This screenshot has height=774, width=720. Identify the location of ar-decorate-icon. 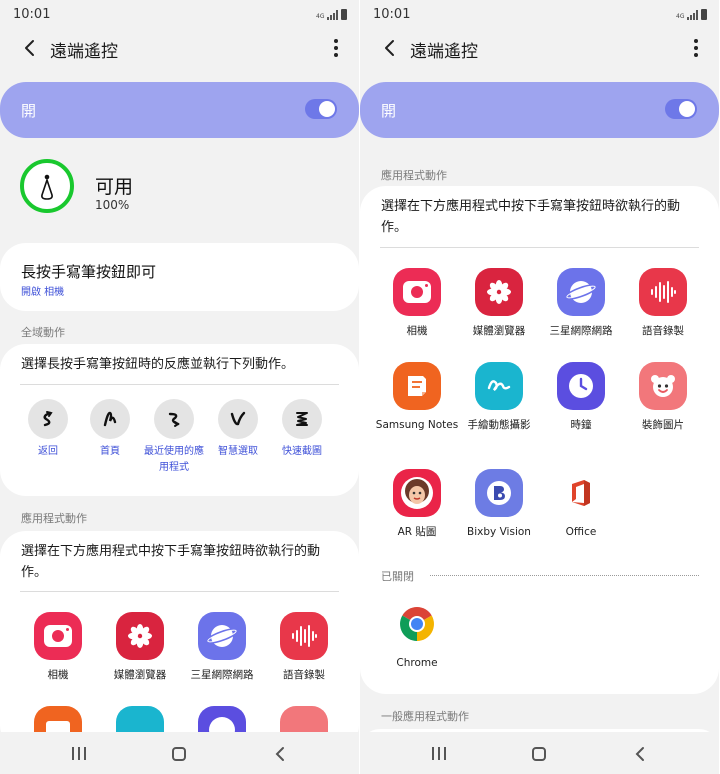
(663, 386).